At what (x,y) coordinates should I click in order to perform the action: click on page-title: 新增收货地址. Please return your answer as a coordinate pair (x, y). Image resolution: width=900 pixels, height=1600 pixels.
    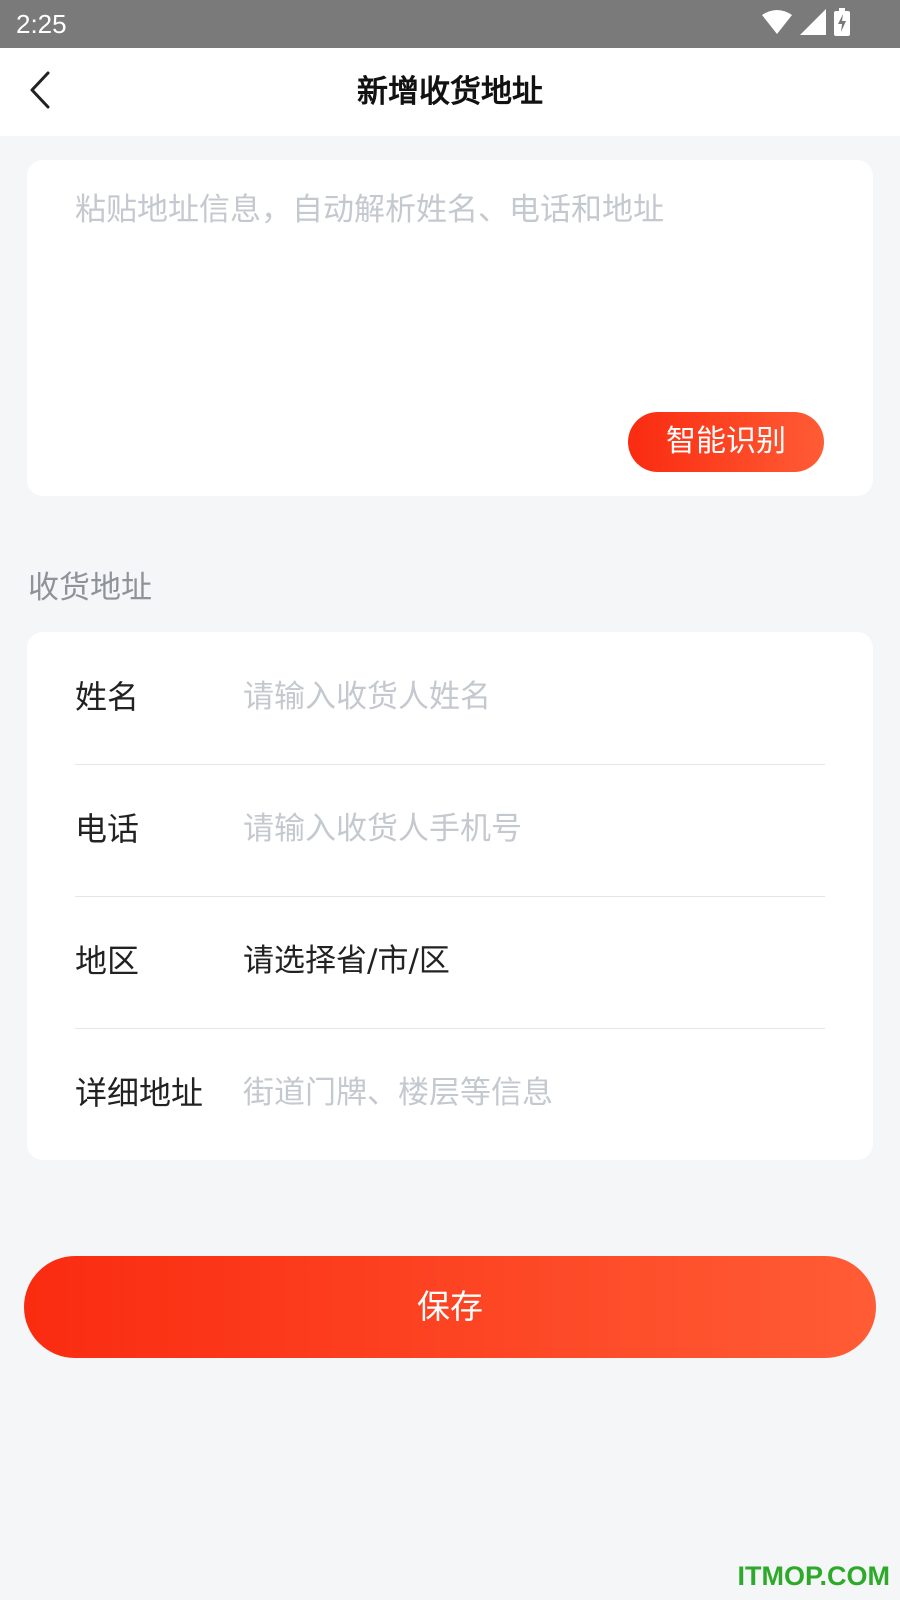
    Looking at the image, I should click on (450, 92).